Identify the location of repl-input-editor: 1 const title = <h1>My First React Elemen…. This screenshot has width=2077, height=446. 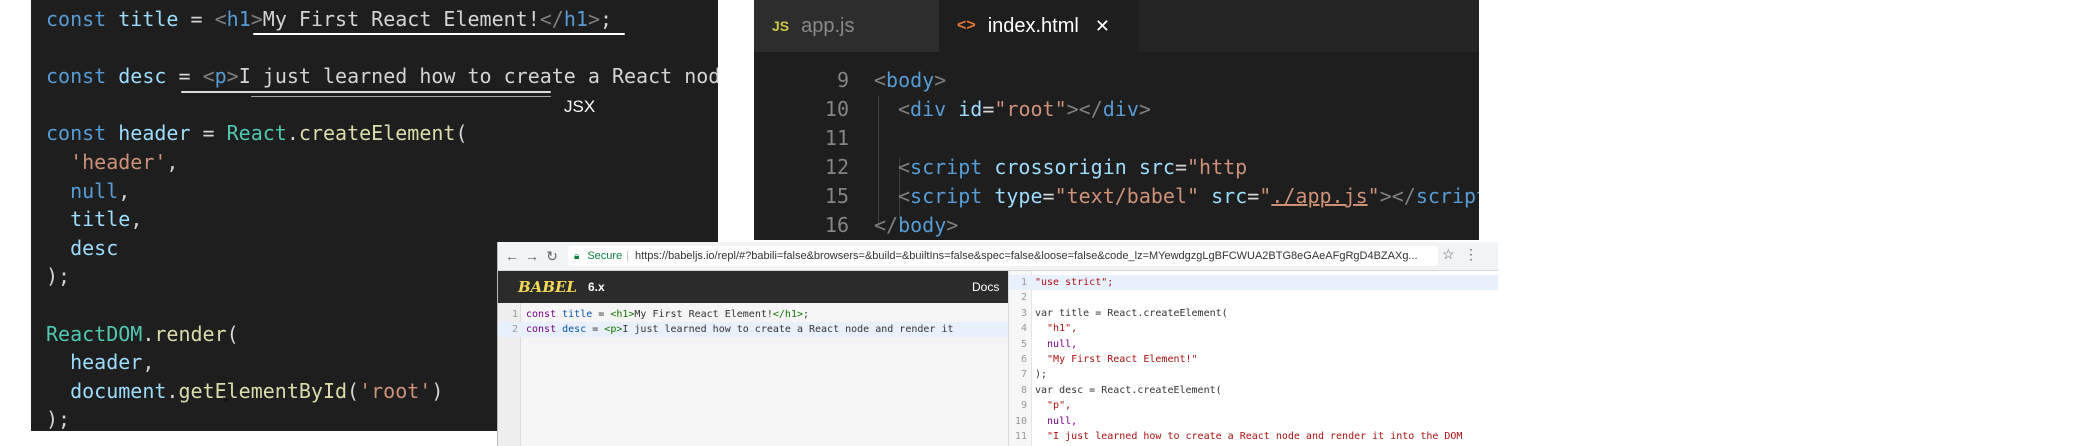
(753, 374).